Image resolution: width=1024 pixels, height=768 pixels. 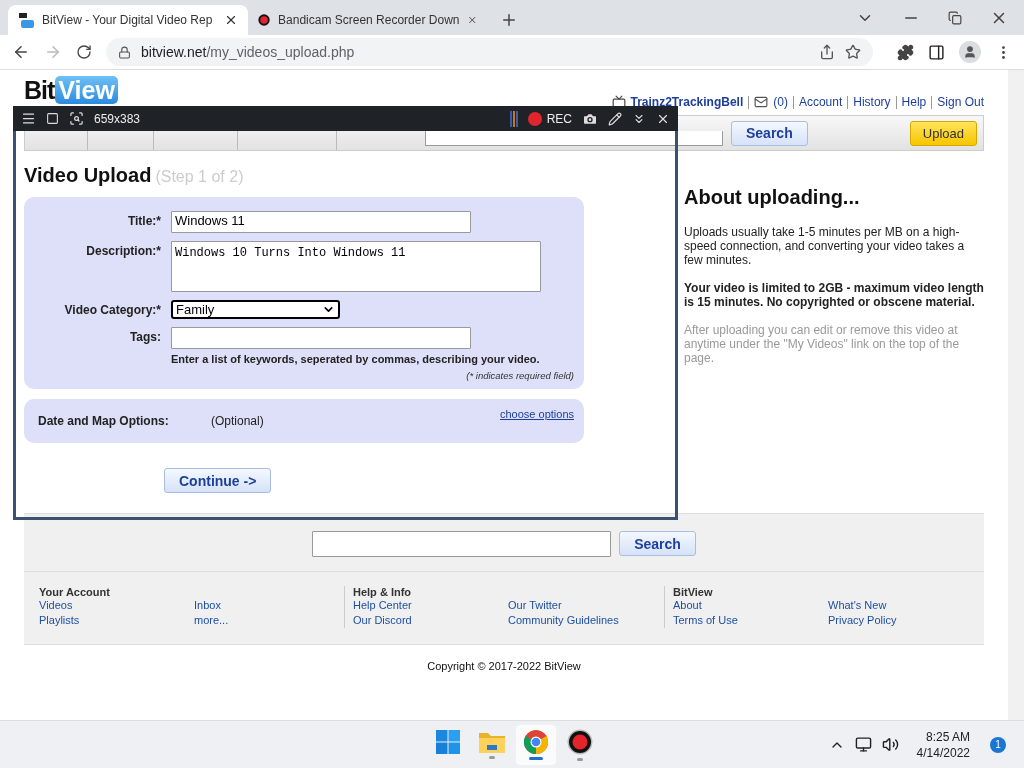 What do you see at coordinates (52, 118) in the screenshot?
I see `square-icon` at bounding box center [52, 118].